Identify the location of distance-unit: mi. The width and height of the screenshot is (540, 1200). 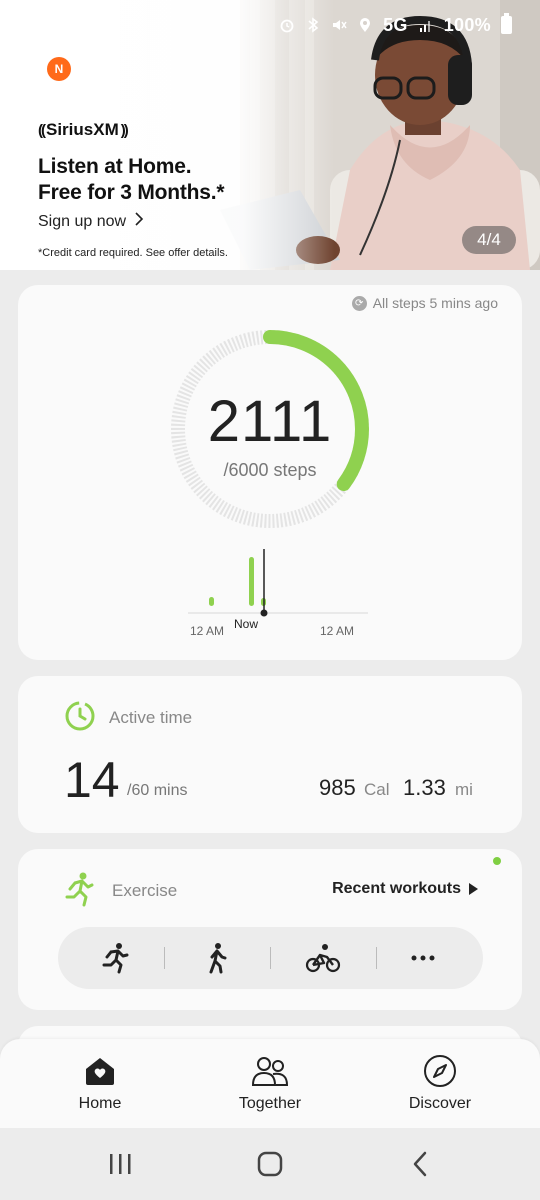
(464, 789).